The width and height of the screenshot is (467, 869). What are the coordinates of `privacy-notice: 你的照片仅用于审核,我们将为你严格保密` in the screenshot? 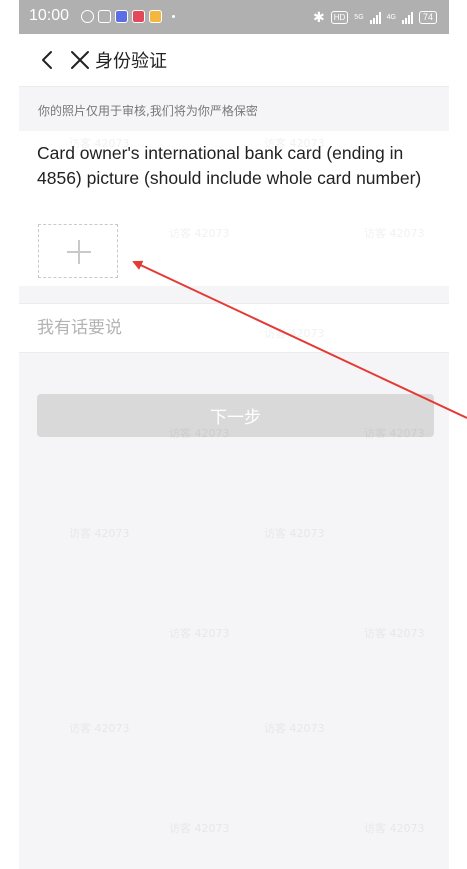 It's located at (234, 109).